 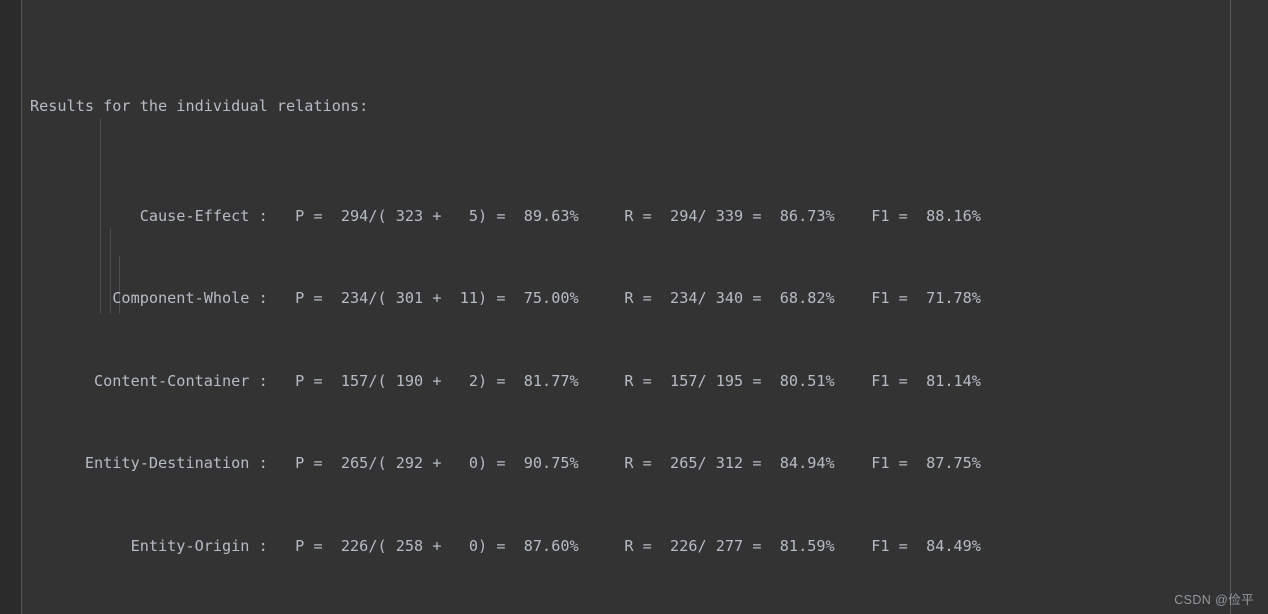 I want to click on csdn-watermark: CSDN @俭平, so click(x=1214, y=600).